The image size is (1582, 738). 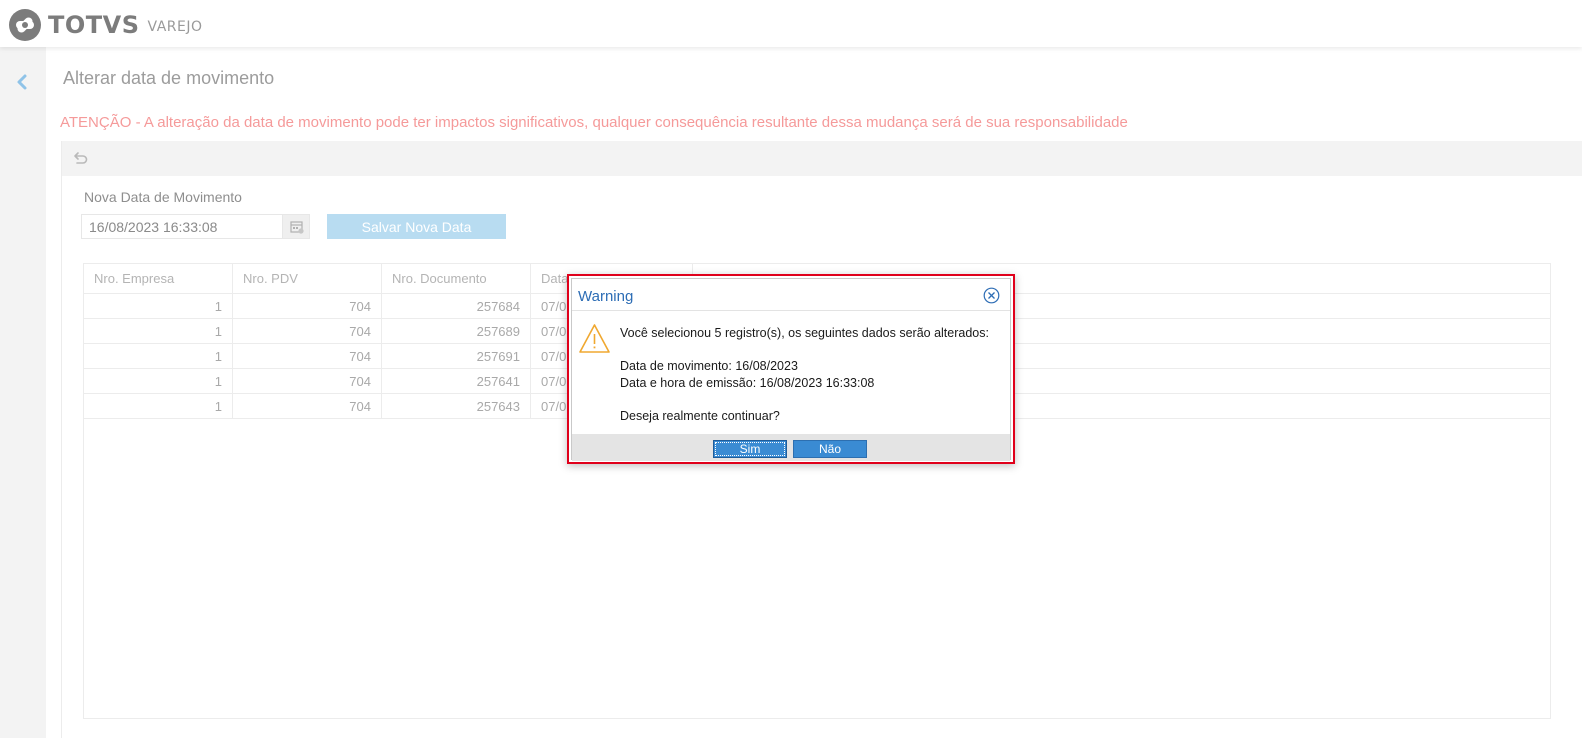 What do you see at coordinates (750, 449) in the screenshot?
I see `yes-button: Sim` at bounding box center [750, 449].